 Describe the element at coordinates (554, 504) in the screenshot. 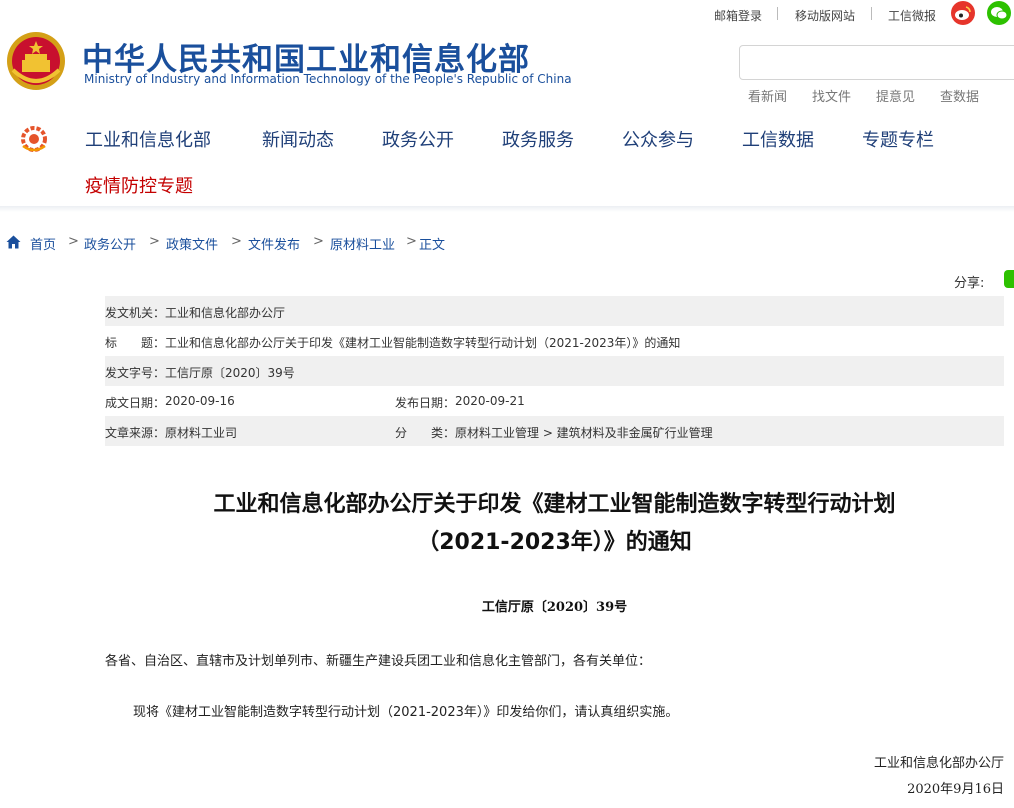

I see `article-title-line1: 工业和信息化部办公厅关于印发《建材工业智能制造数字转型行动计划` at that location.